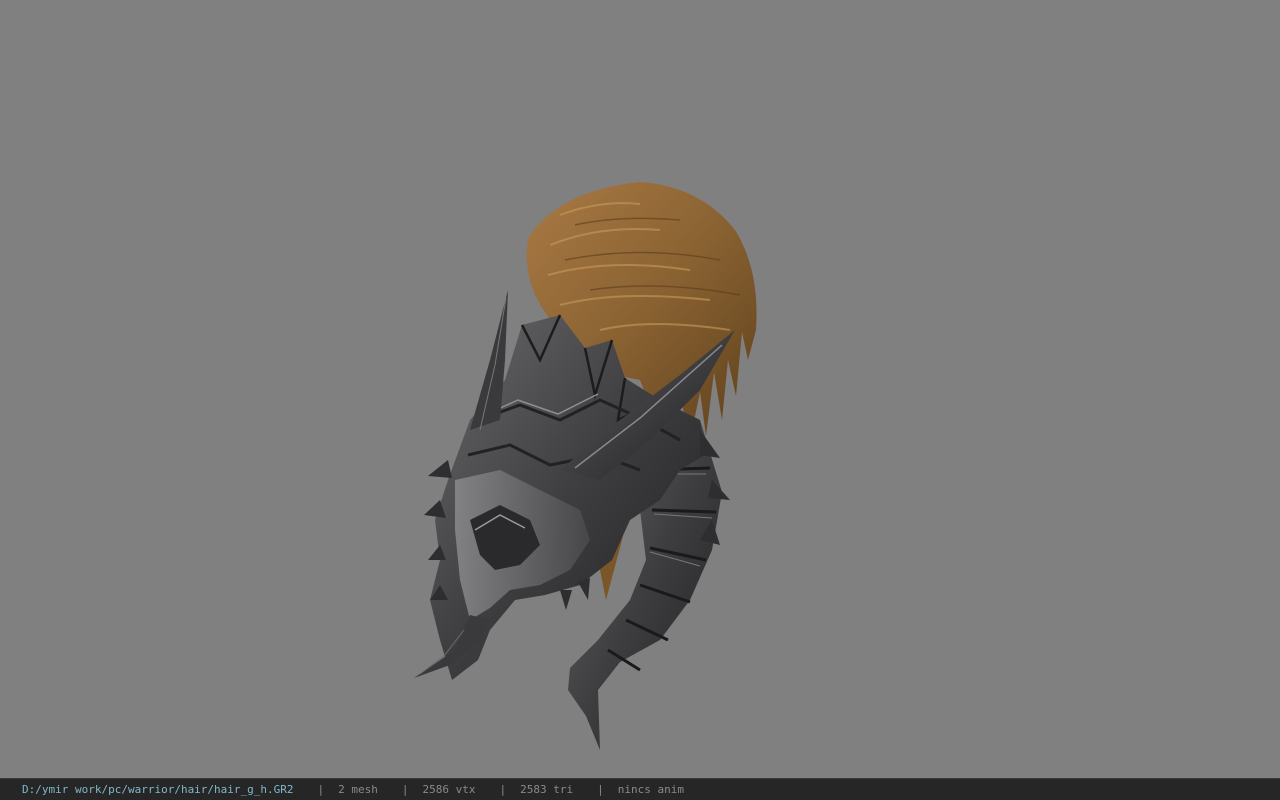 The image size is (1280, 800). Describe the element at coordinates (449, 789) in the screenshot. I see `vertex-count: 2586 vtx` at that location.